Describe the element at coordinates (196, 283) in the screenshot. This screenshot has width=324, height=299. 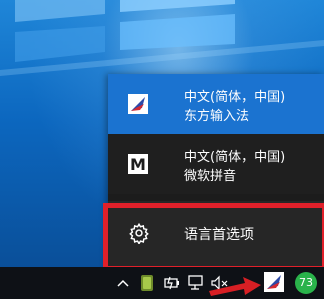
I see `network-icon` at that location.